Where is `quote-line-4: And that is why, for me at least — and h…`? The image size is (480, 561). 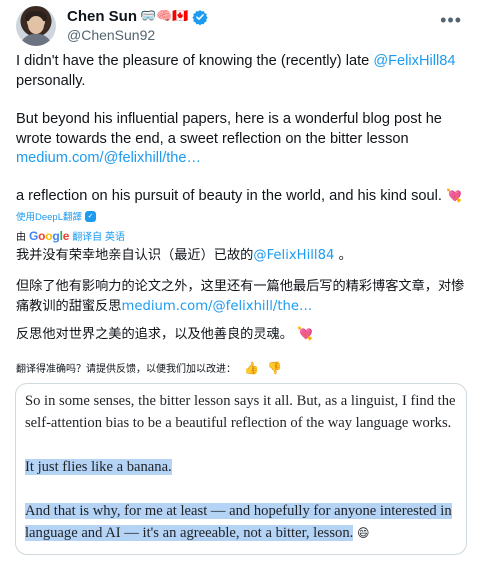 quote-line-4: And that is why, for me at least — and h… is located at coordinates (243, 511).